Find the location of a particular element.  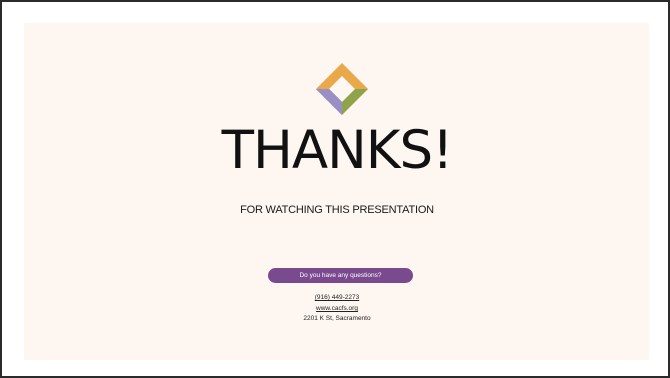

questions-button: Do you have any questions? is located at coordinates (340, 275).